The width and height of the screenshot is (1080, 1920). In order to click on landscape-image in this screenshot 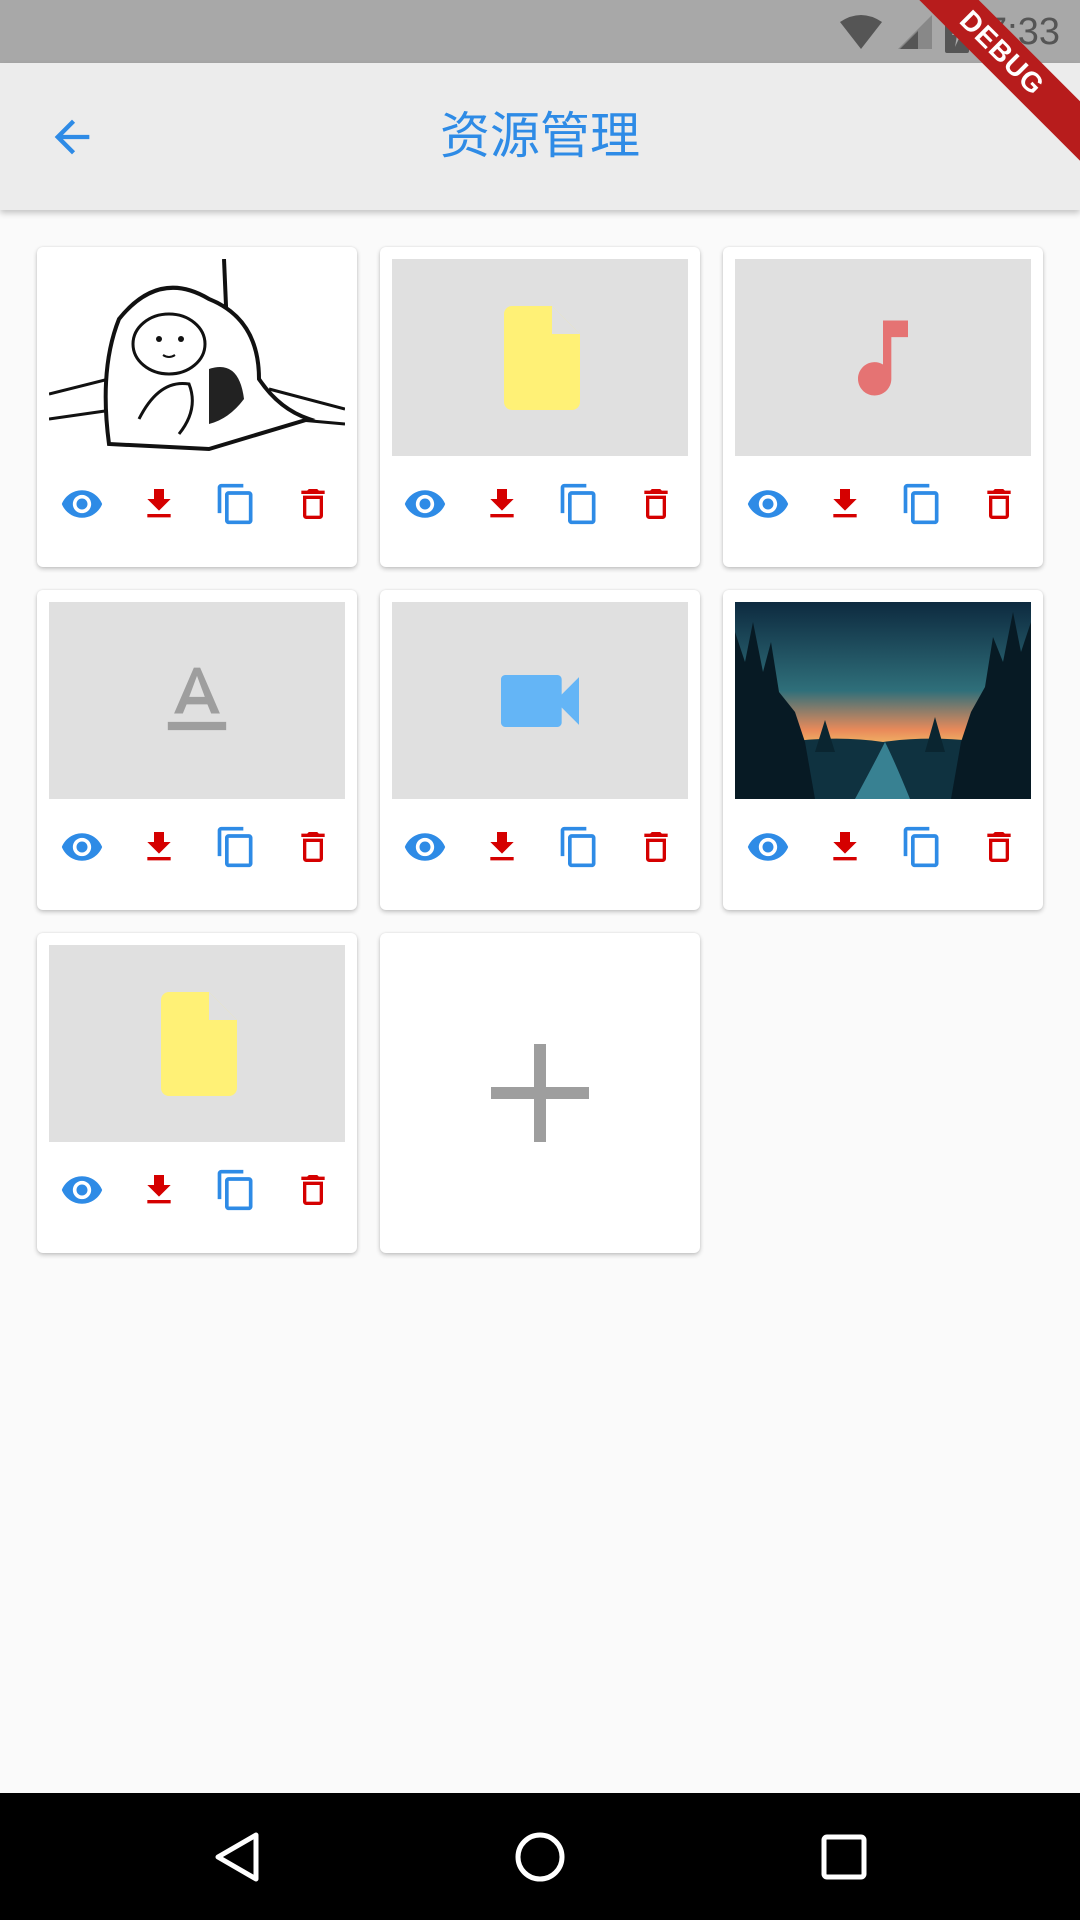, I will do `click(883, 700)`.